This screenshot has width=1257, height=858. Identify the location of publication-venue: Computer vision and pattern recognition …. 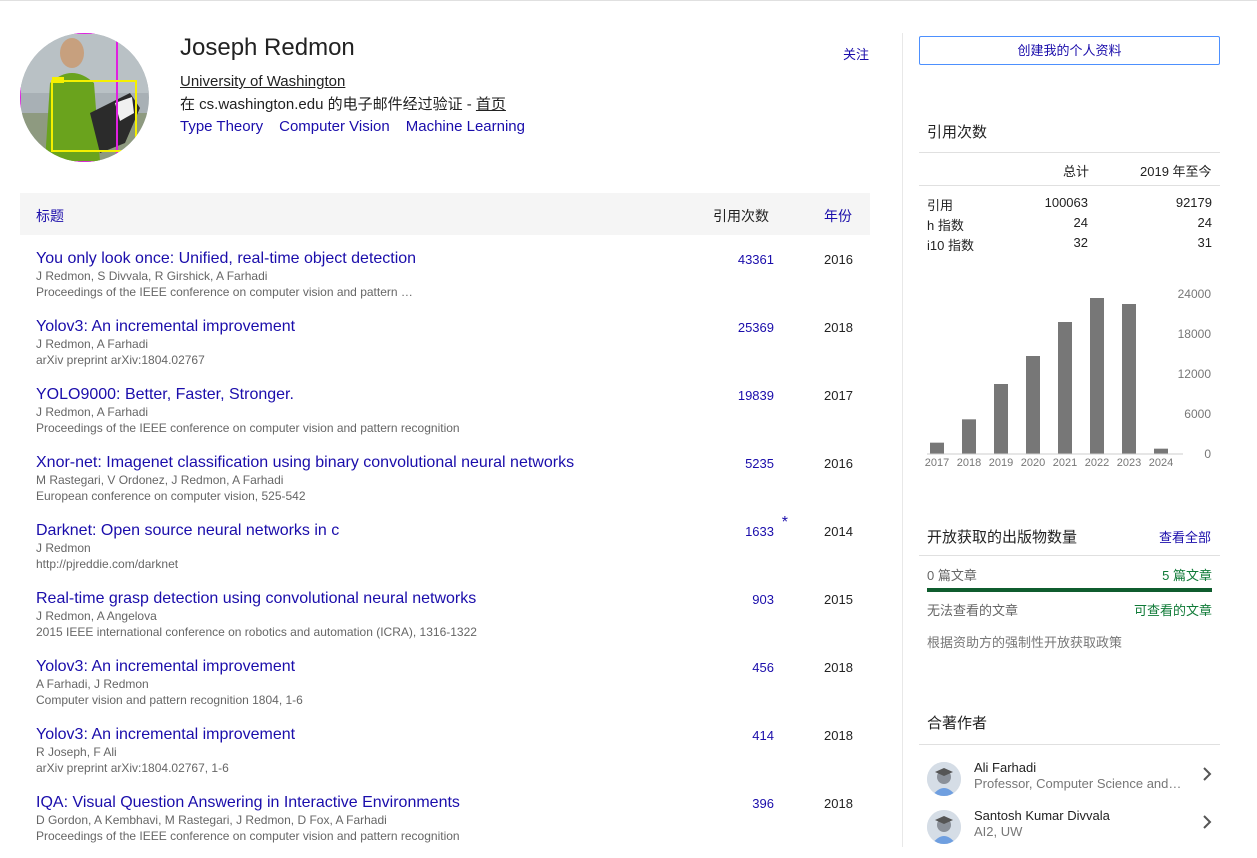
(169, 700).